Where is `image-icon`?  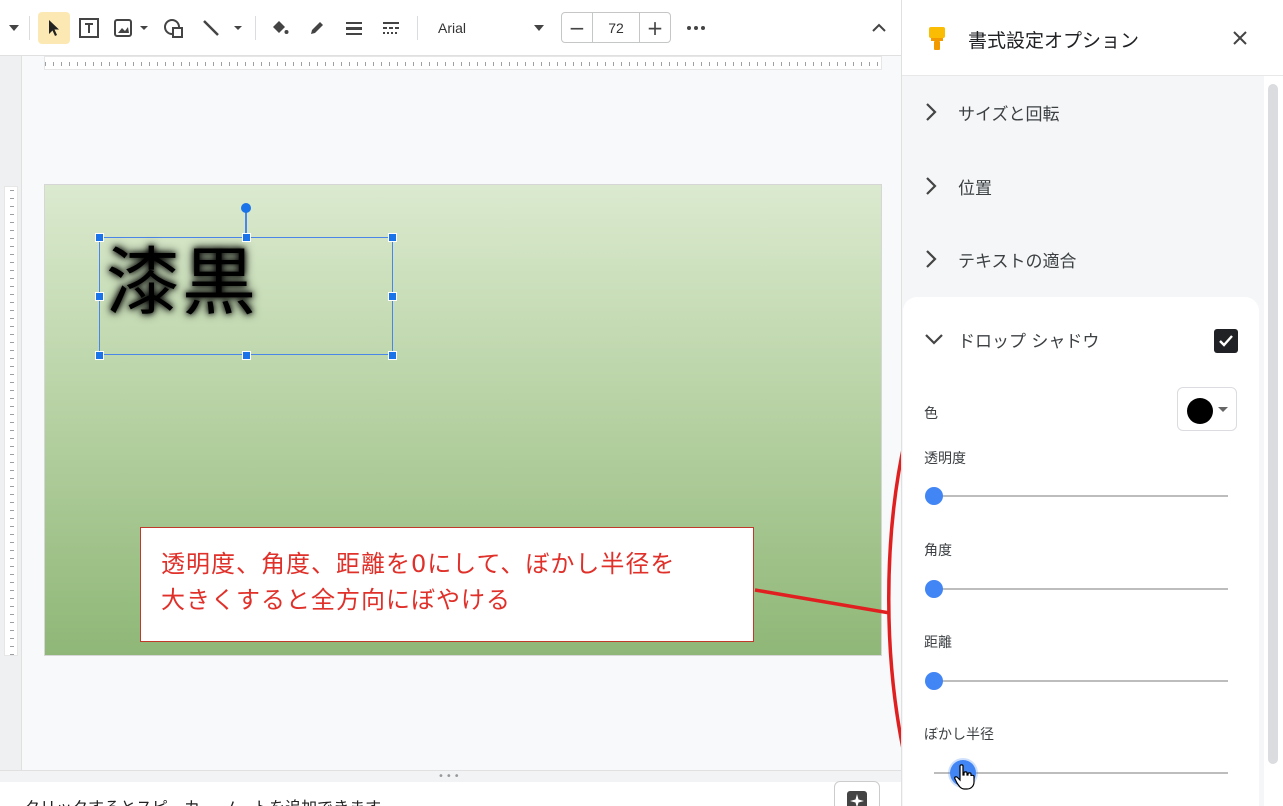
image-icon is located at coordinates (131, 28).